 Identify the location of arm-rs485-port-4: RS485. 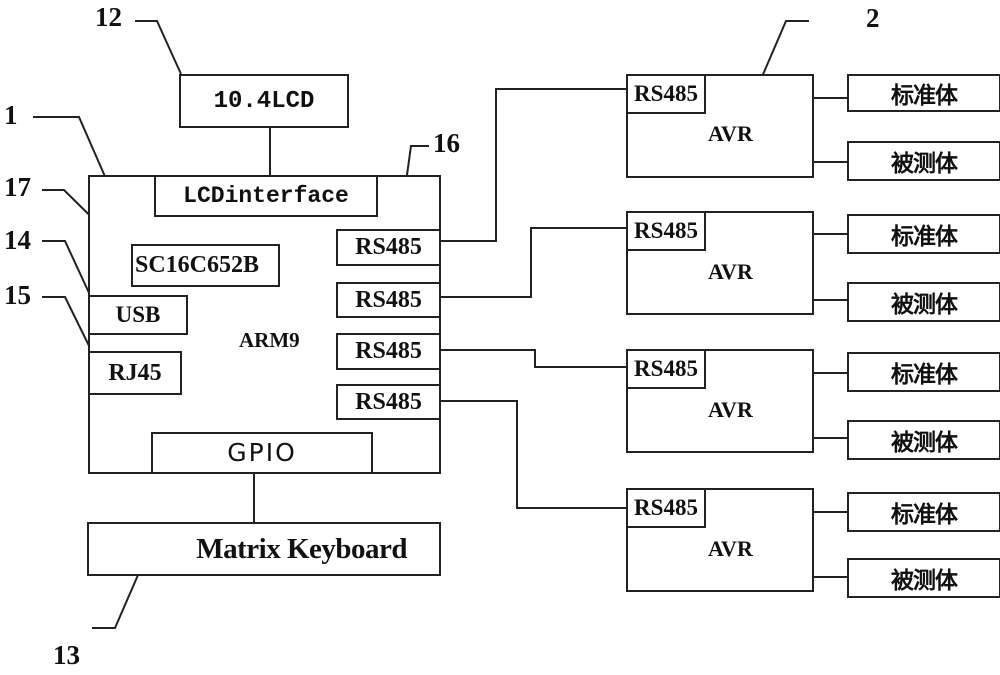
(388, 402).